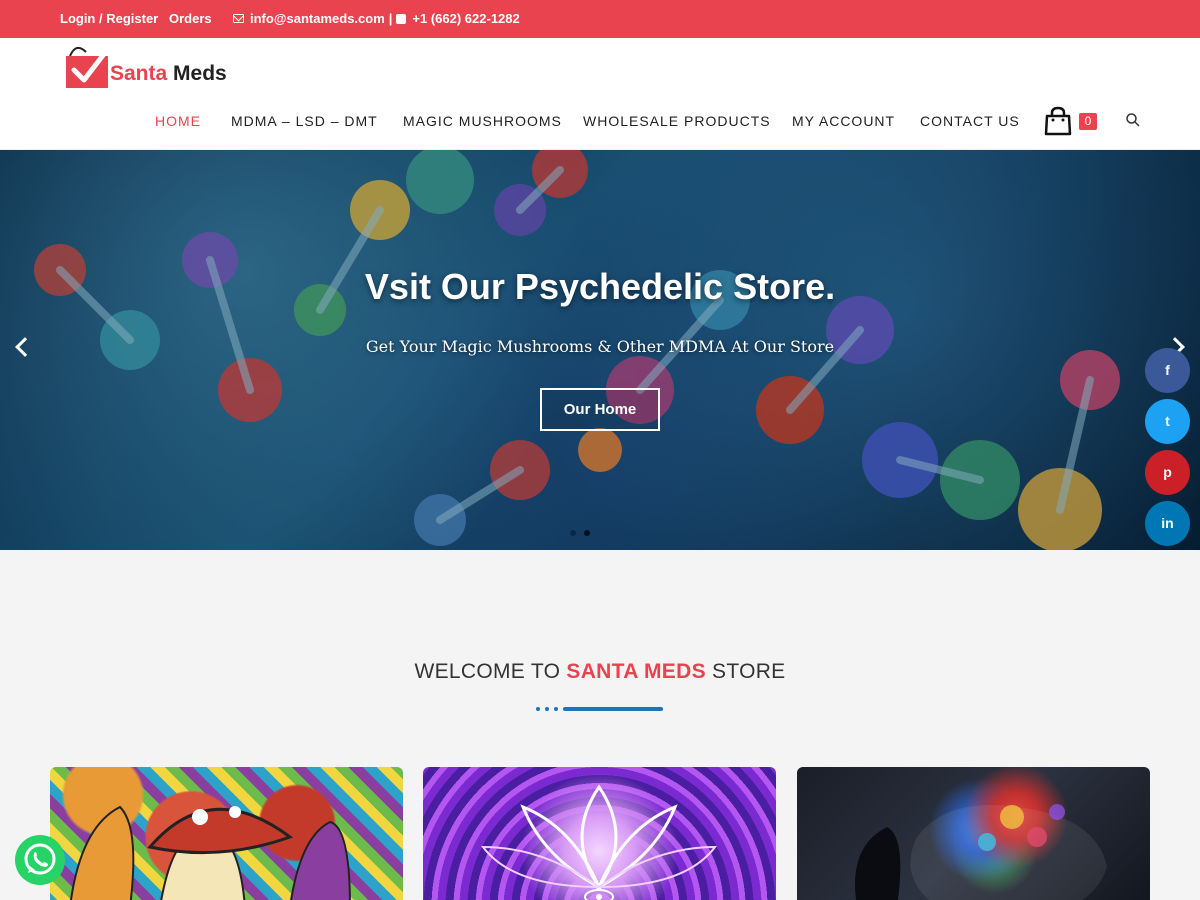 The width and height of the screenshot is (1200, 900). I want to click on twitter-share-button: t, so click(1167, 421).